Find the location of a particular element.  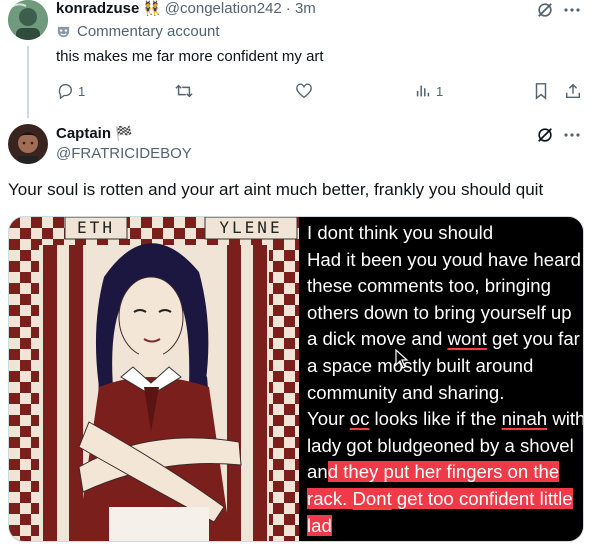

art-title-right: YLENE is located at coordinates (251, 227).